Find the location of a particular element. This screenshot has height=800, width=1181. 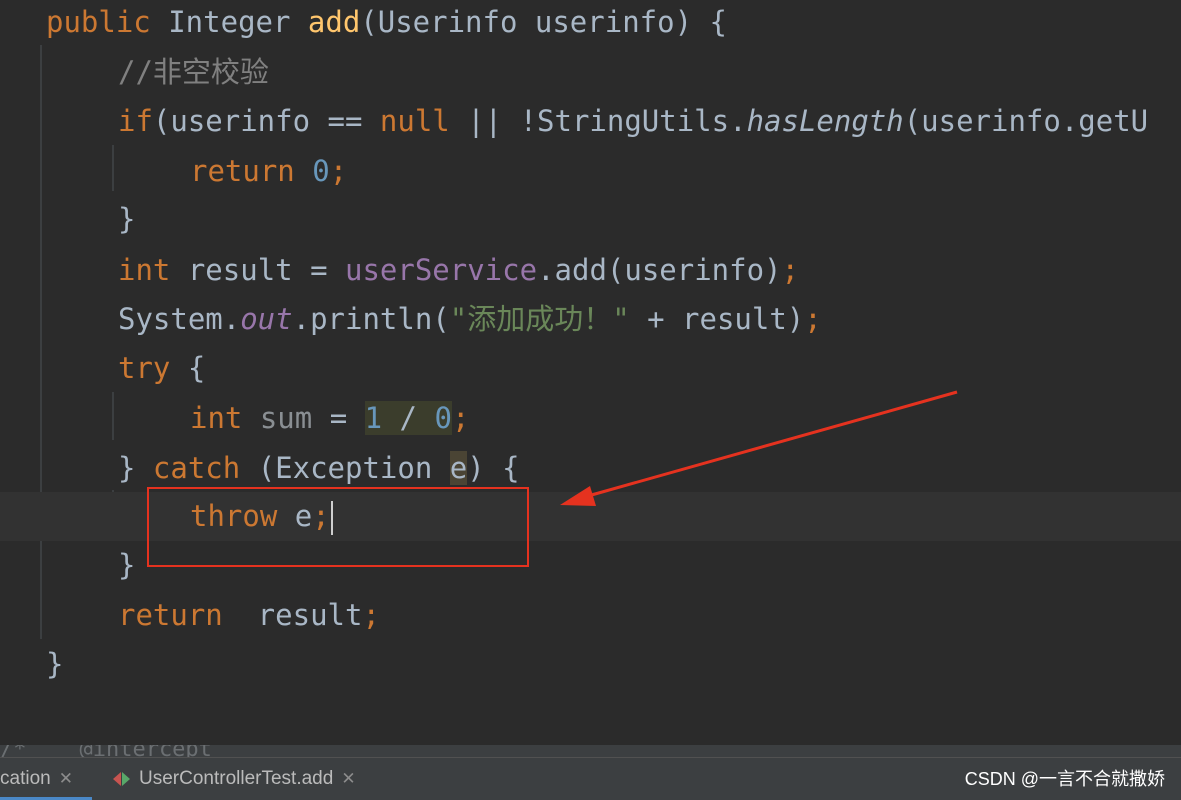

code-token: { is located at coordinates (188, 368).